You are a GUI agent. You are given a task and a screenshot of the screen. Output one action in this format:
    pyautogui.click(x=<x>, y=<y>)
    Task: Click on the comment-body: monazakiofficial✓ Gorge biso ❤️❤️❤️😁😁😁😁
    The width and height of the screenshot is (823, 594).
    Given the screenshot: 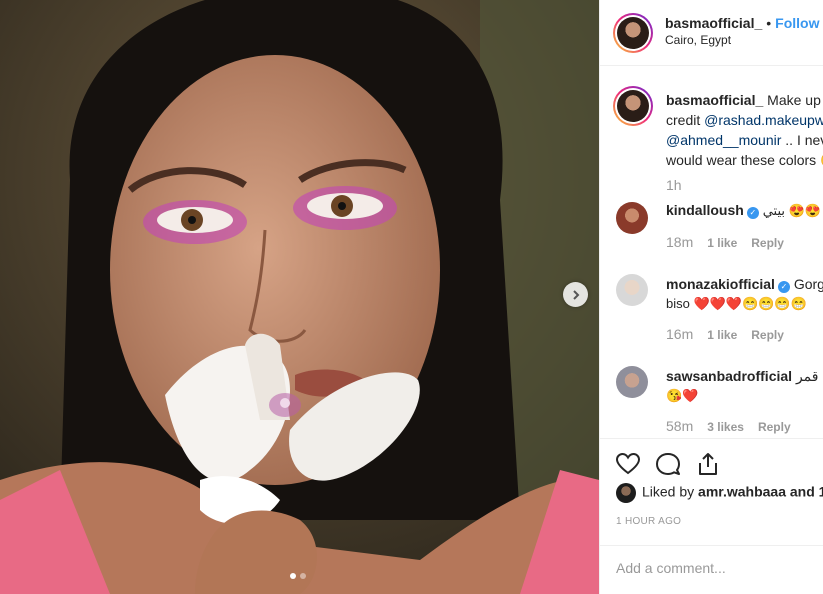 What is the action you would take?
    pyautogui.click(x=744, y=294)
    